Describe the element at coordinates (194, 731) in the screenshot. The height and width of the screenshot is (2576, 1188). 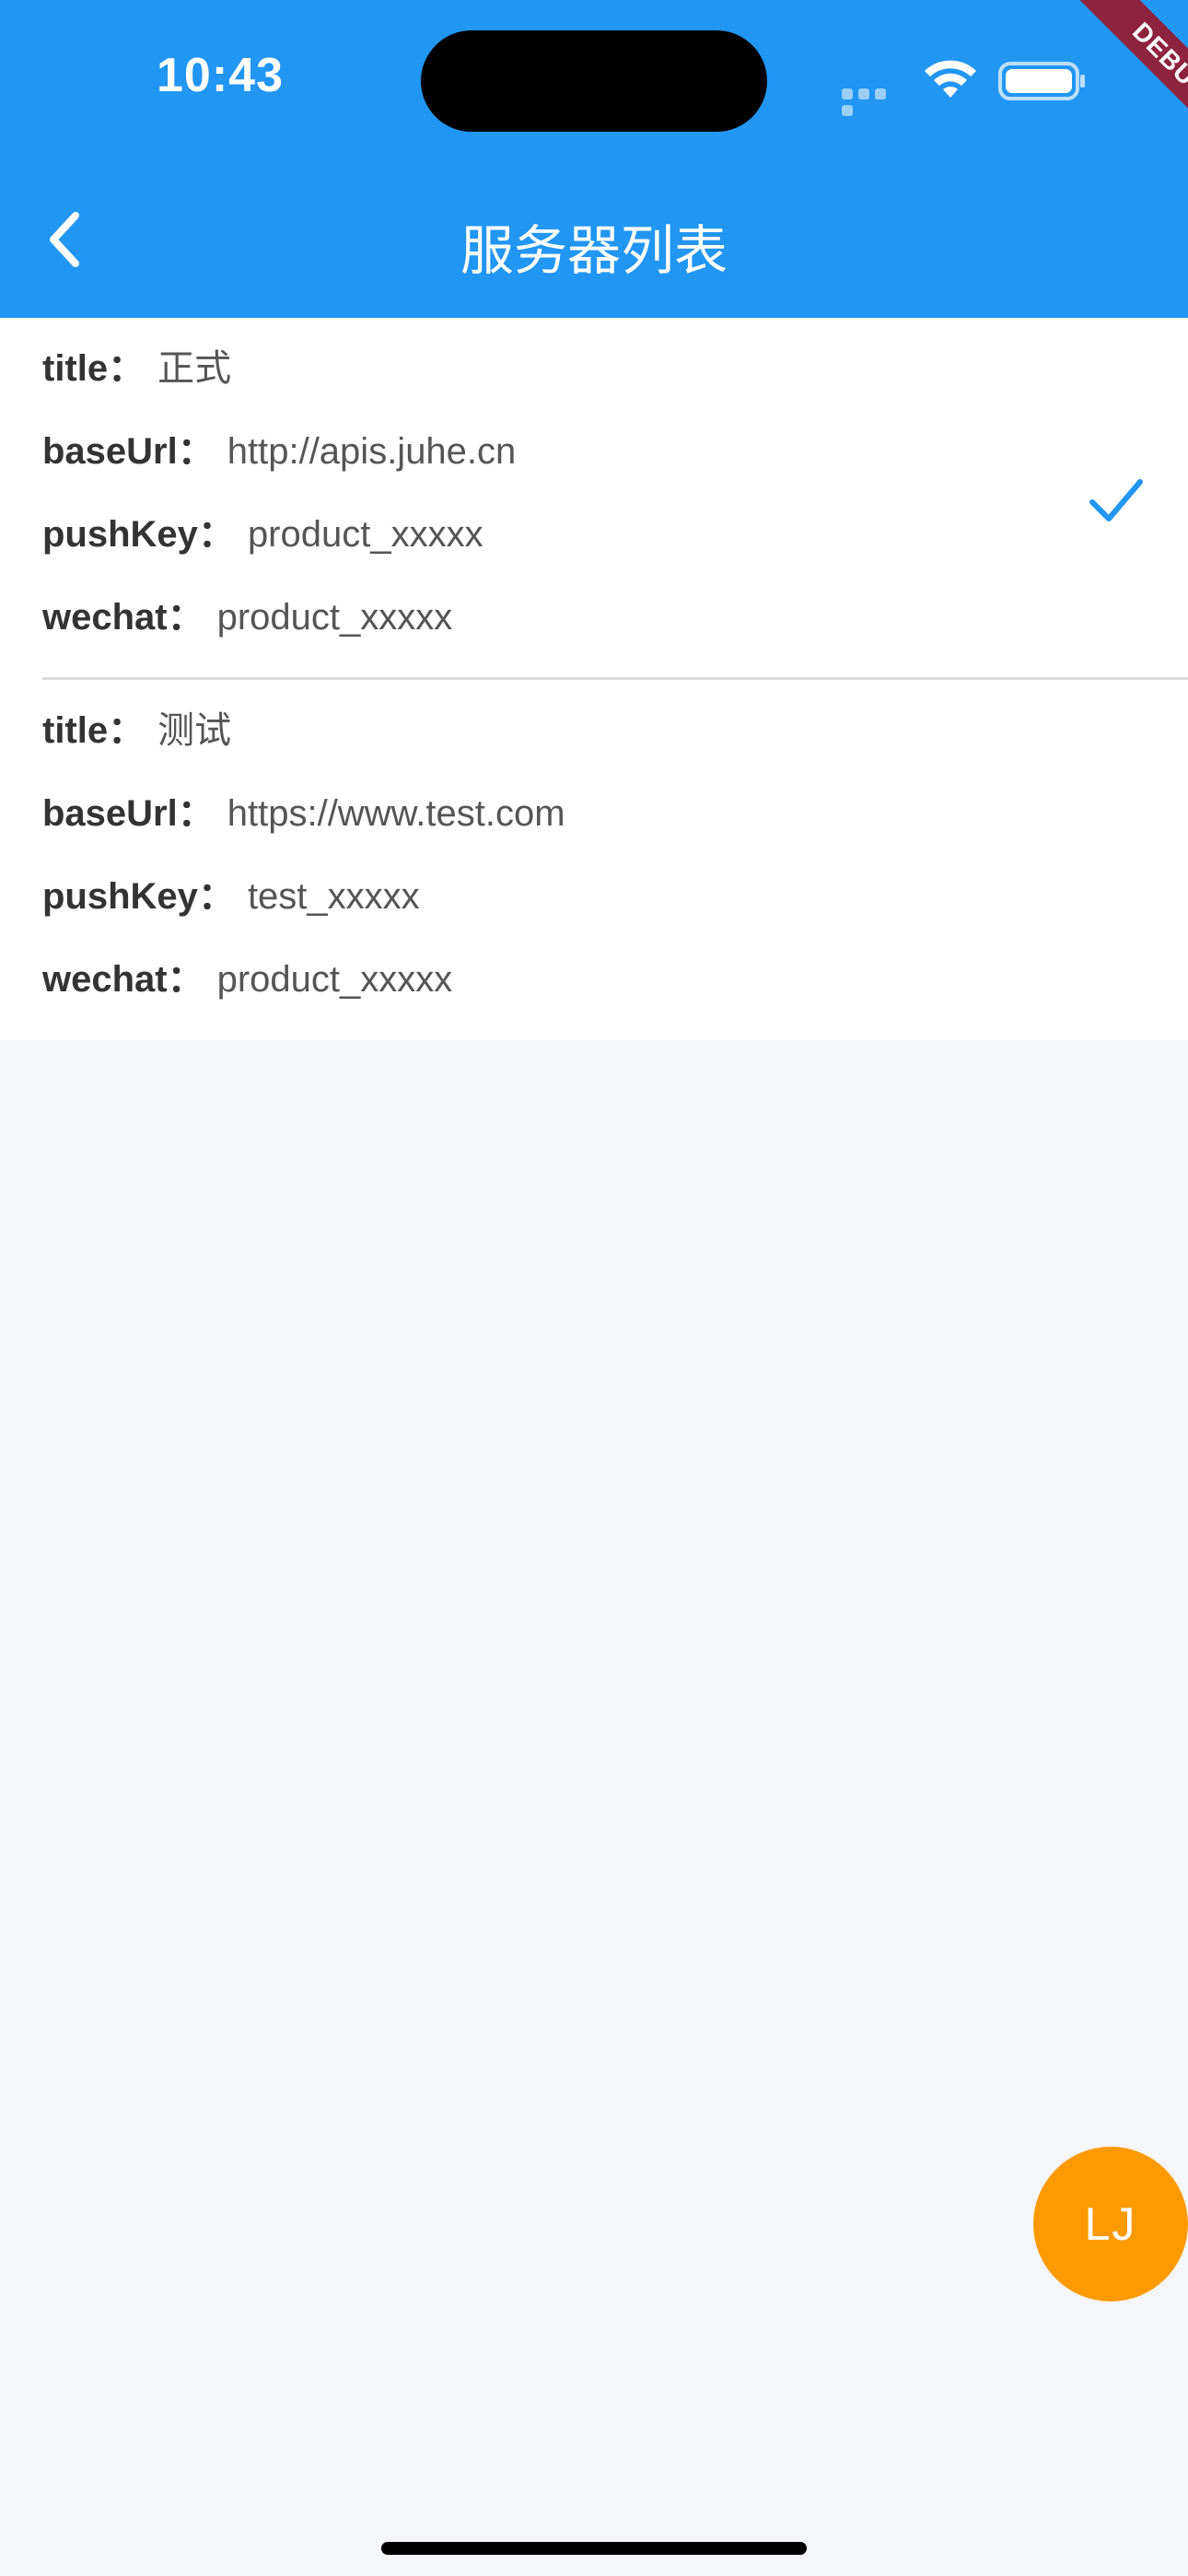
I see `title-value: 测试` at that location.